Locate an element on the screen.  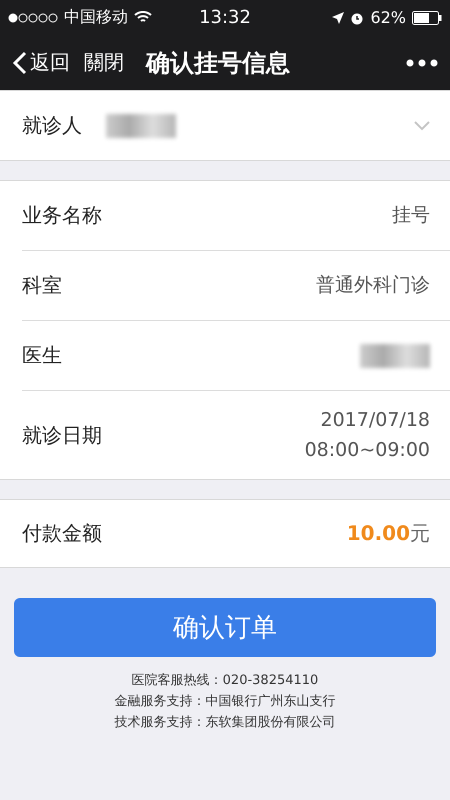
signal-icon is located at coordinates (33, 17).